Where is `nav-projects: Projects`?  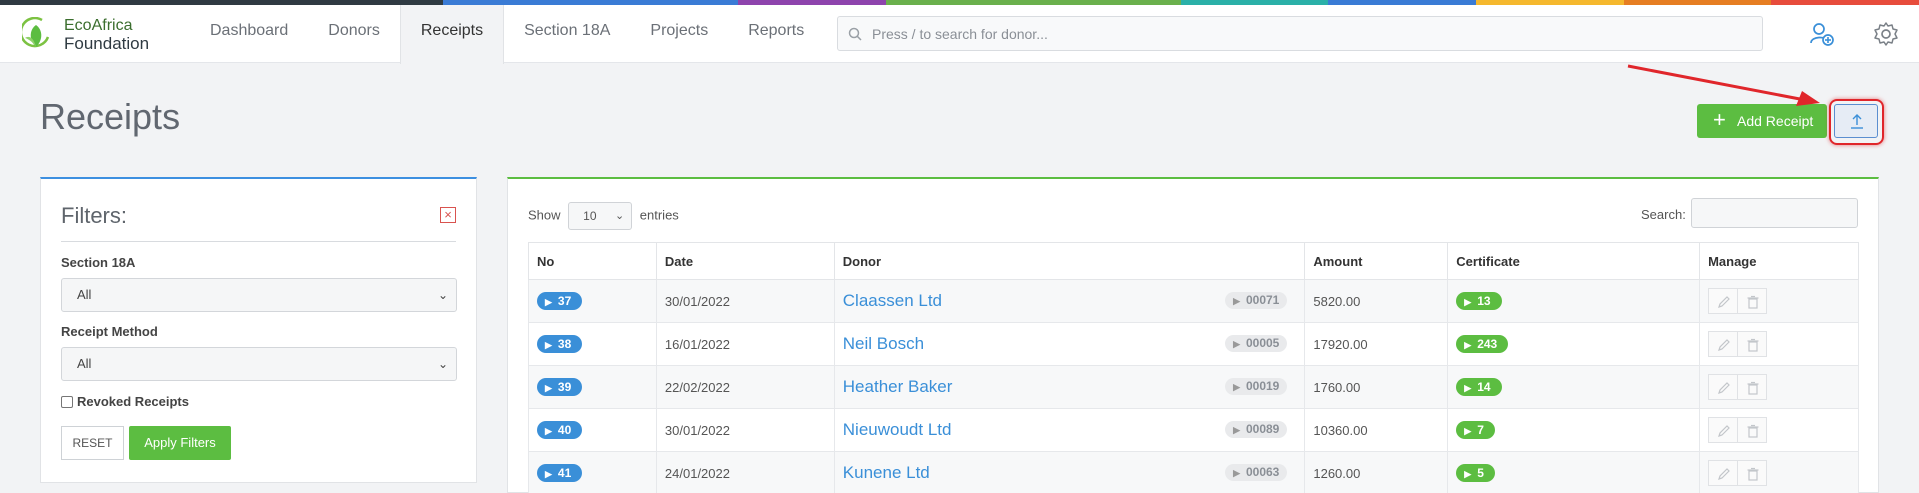
nav-projects: Projects is located at coordinates (679, 34).